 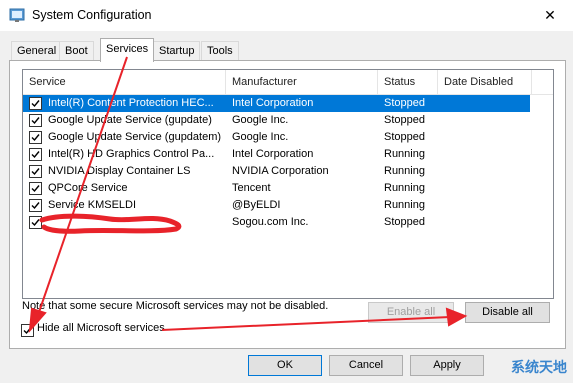 I want to click on service-name-cell: Service KMSELDI, so click(x=92, y=205).